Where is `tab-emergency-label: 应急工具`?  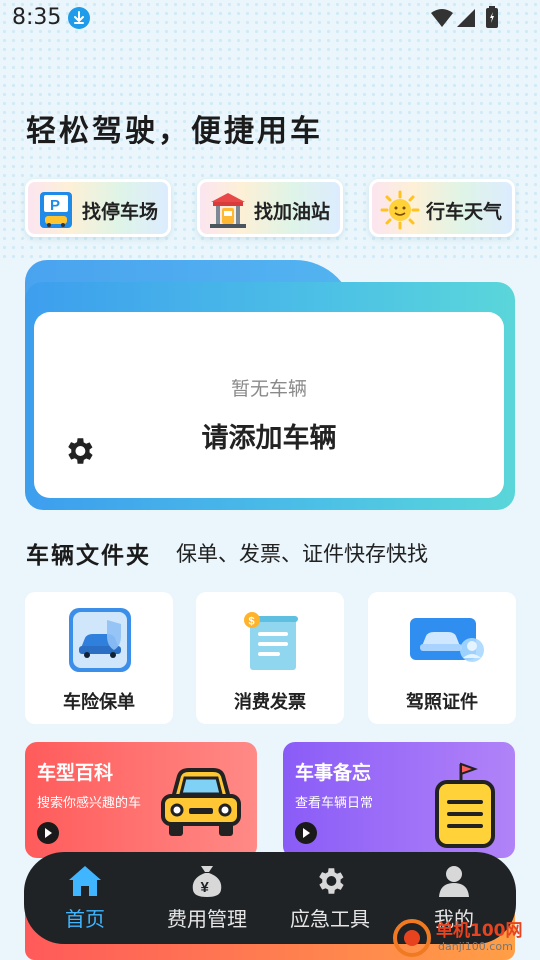 tab-emergency-label: 应急工具 is located at coordinates (330, 919).